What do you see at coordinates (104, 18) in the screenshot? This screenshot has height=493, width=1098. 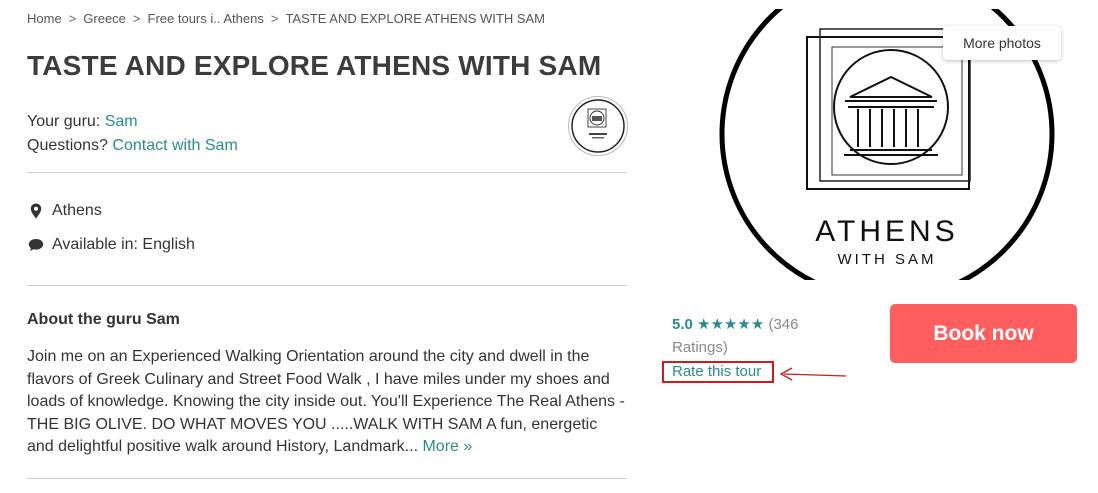 I see `breadcrumb-greece-link: Greece` at bounding box center [104, 18].